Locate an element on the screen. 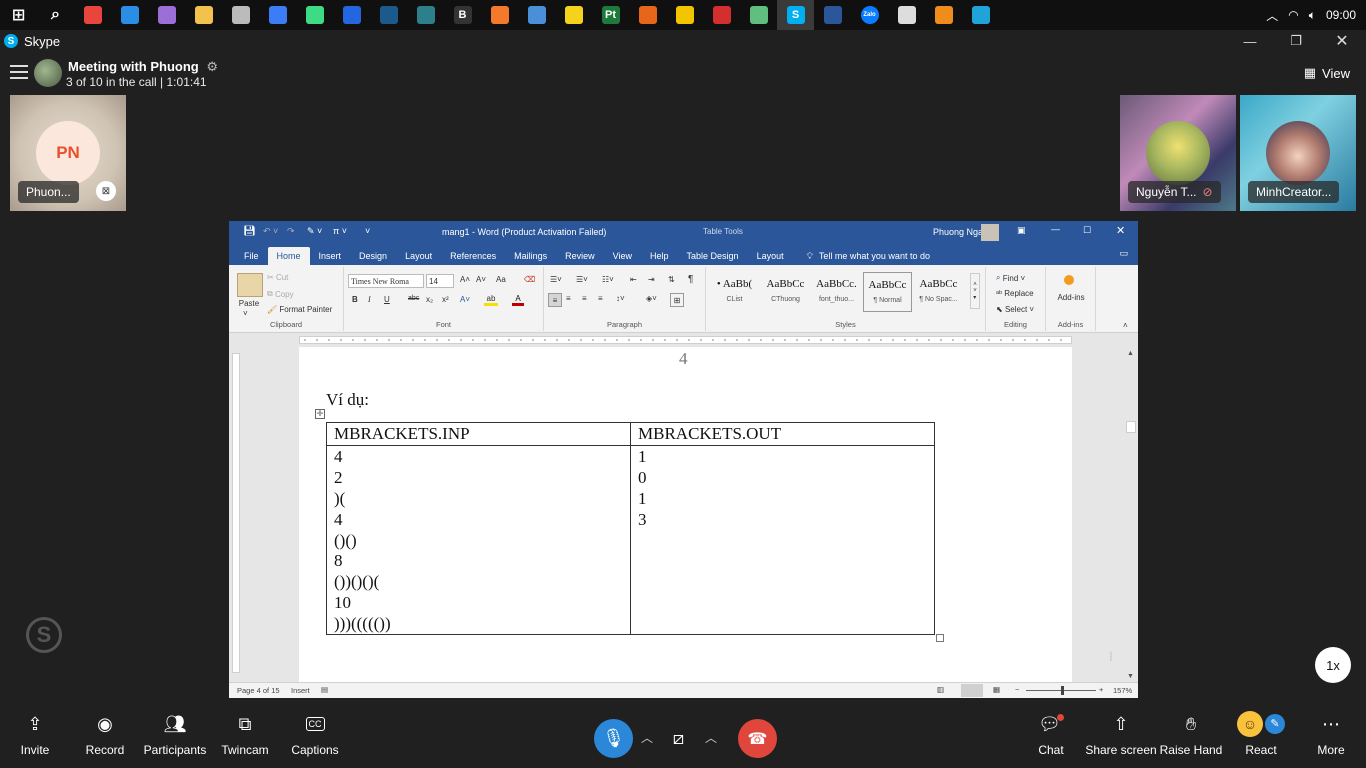 The image size is (1366, 768). pi-equation-icon: π ˅ is located at coordinates (340, 231).